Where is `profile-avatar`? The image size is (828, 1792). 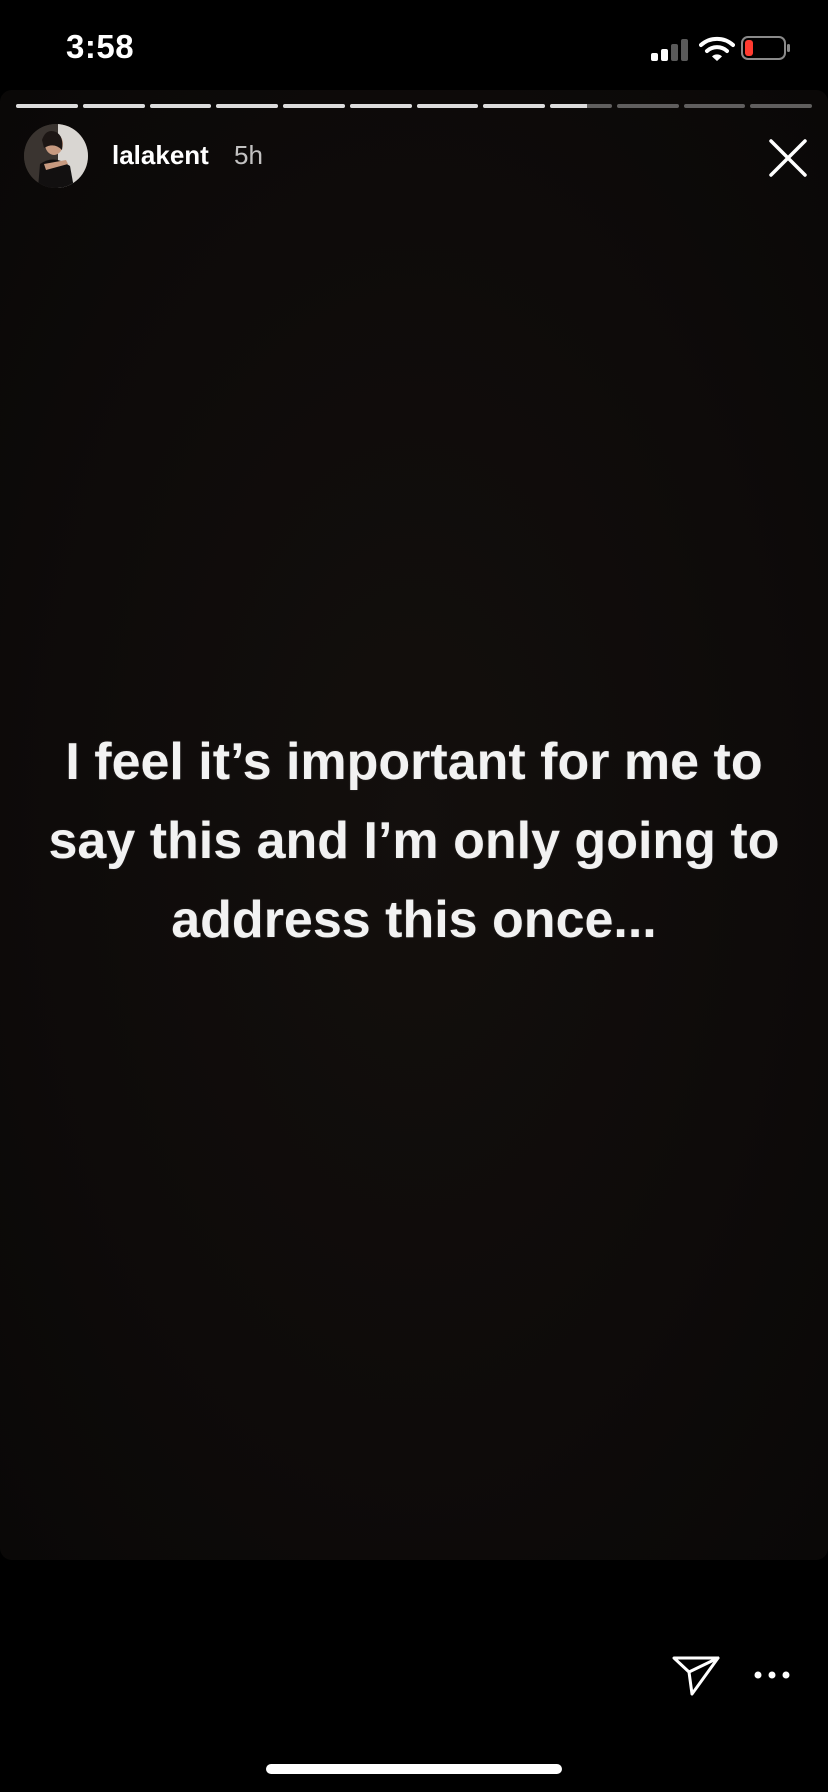 profile-avatar is located at coordinates (56, 156).